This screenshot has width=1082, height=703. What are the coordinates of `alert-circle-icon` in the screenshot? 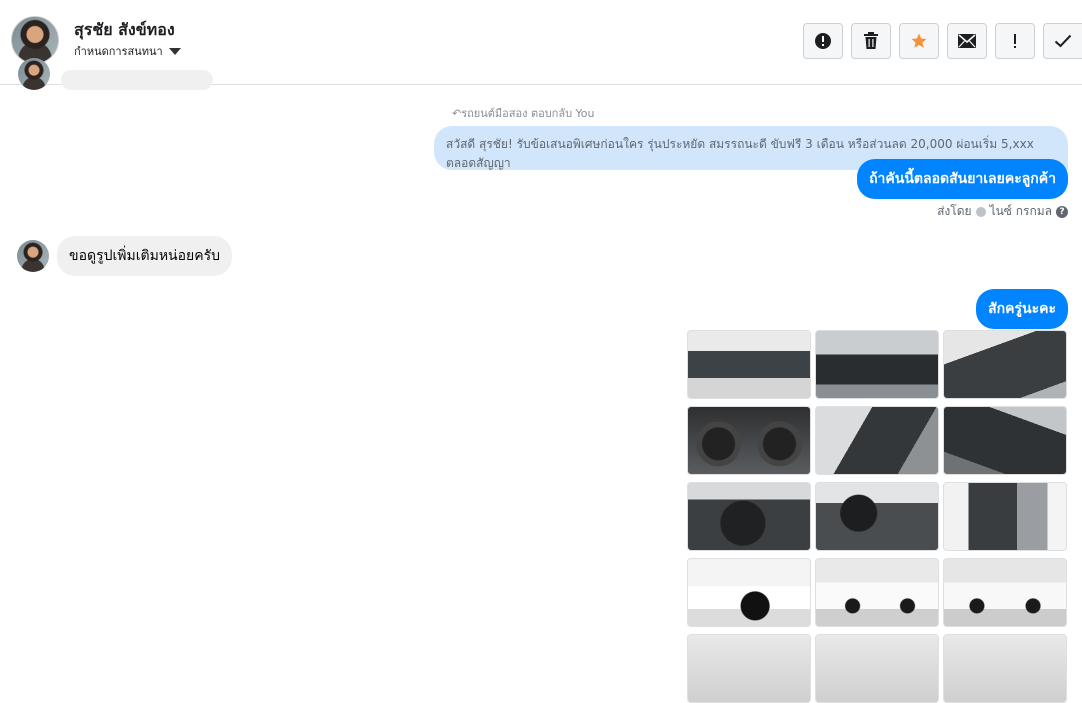 It's located at (823, 41).